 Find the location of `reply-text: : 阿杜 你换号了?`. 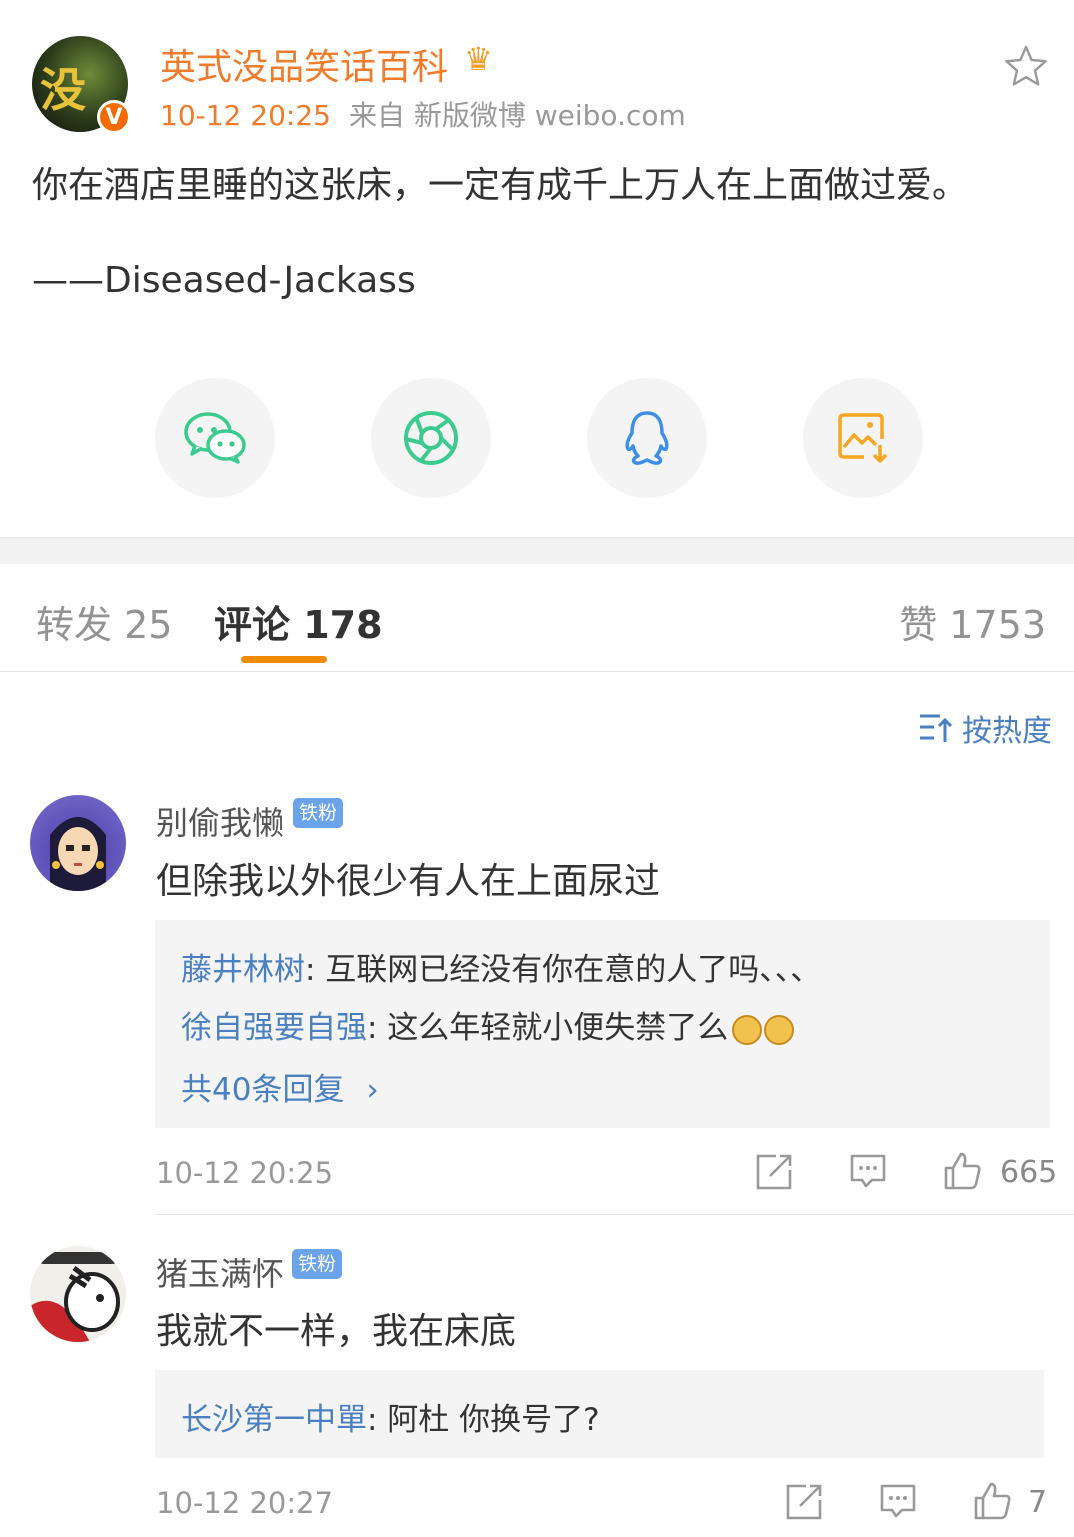

reply-text: : 阿杜 你换号了? is located at coordinates (483, 1420).